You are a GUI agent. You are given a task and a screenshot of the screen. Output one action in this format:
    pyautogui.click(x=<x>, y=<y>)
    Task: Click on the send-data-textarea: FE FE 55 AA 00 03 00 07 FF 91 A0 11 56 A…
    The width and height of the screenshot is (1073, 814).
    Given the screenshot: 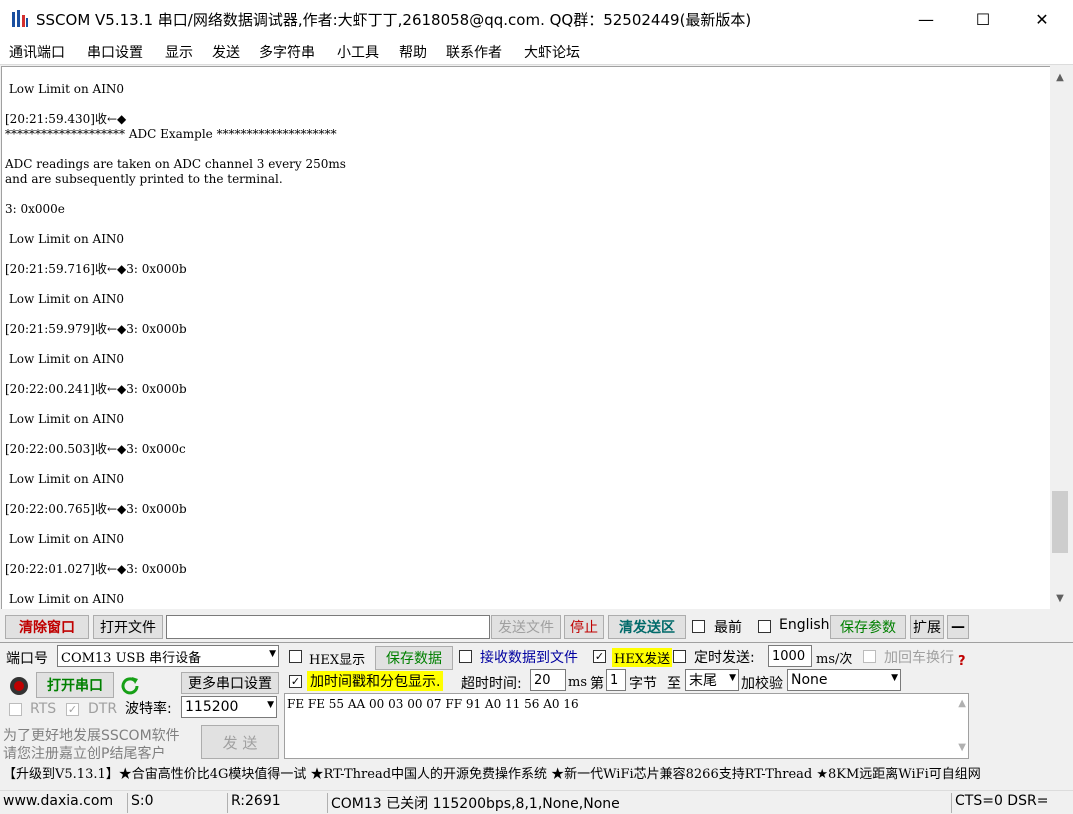 What is the action you would take?
    pyautogui.click(x=626, y=726)
    